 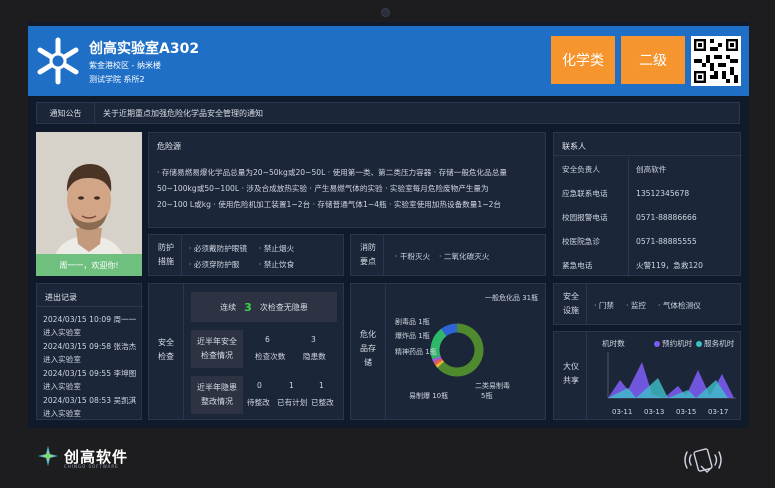 I want to click on contact-key: 校医院急诊, so click(x=581, y=241).